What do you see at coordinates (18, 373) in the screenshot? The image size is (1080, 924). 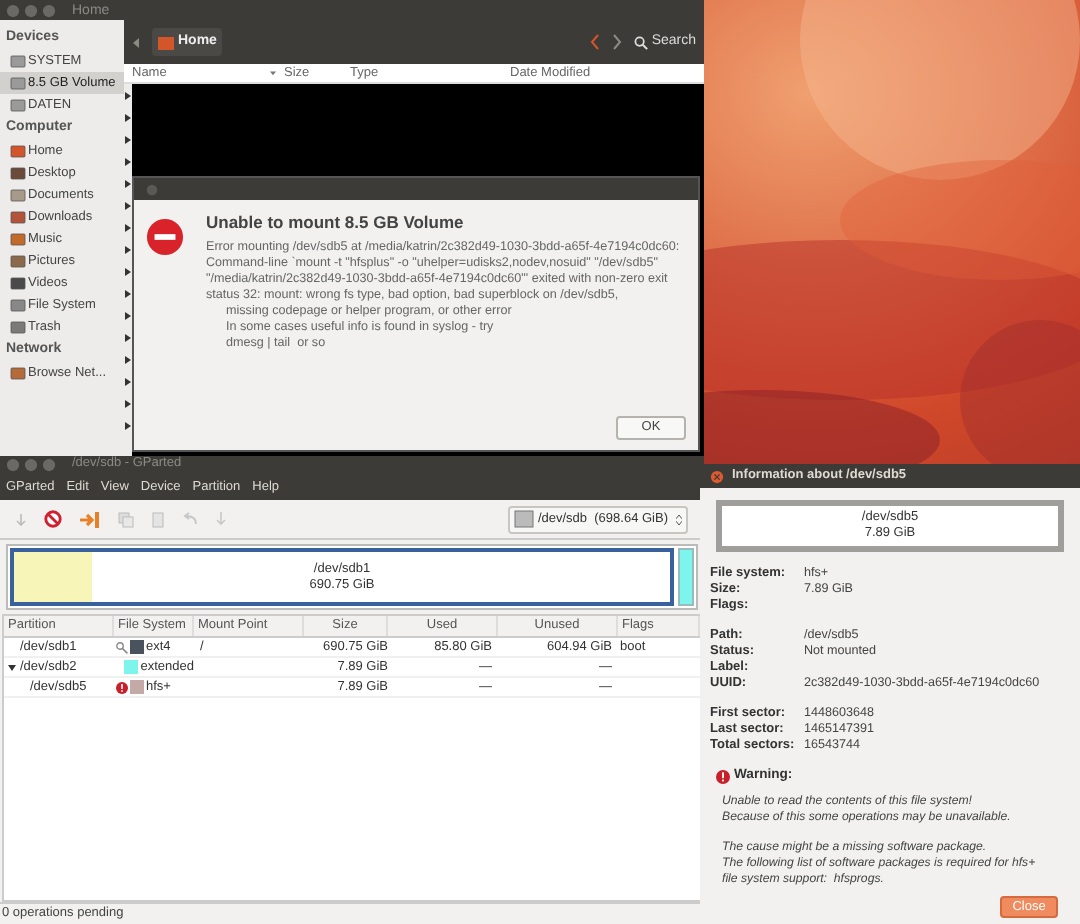 I see `network-folder-icon` at bounding box center [18, 373].